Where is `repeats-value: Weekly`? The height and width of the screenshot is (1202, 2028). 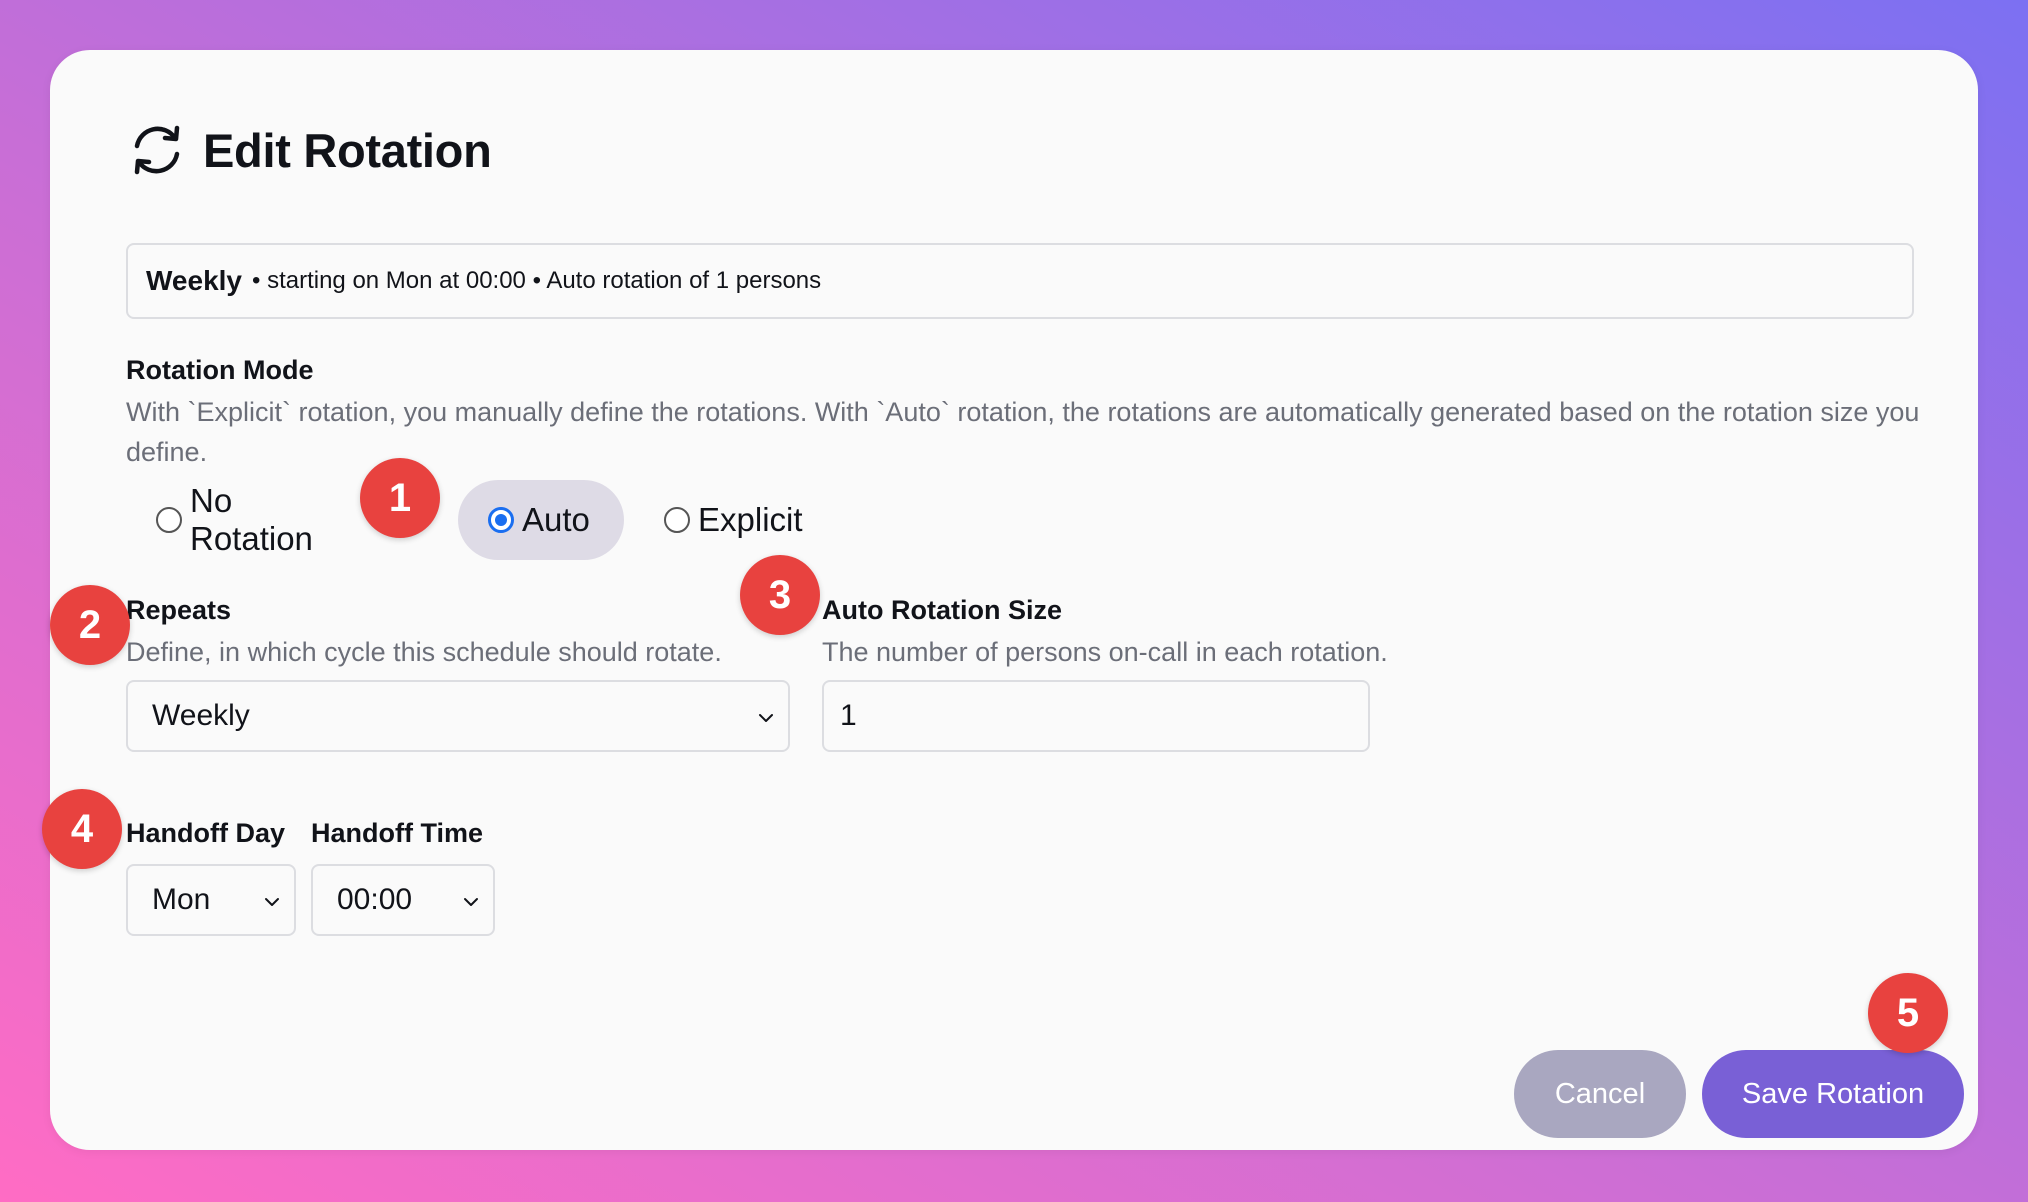
repeats-value: Weekly is located at coordinates (201, 715).